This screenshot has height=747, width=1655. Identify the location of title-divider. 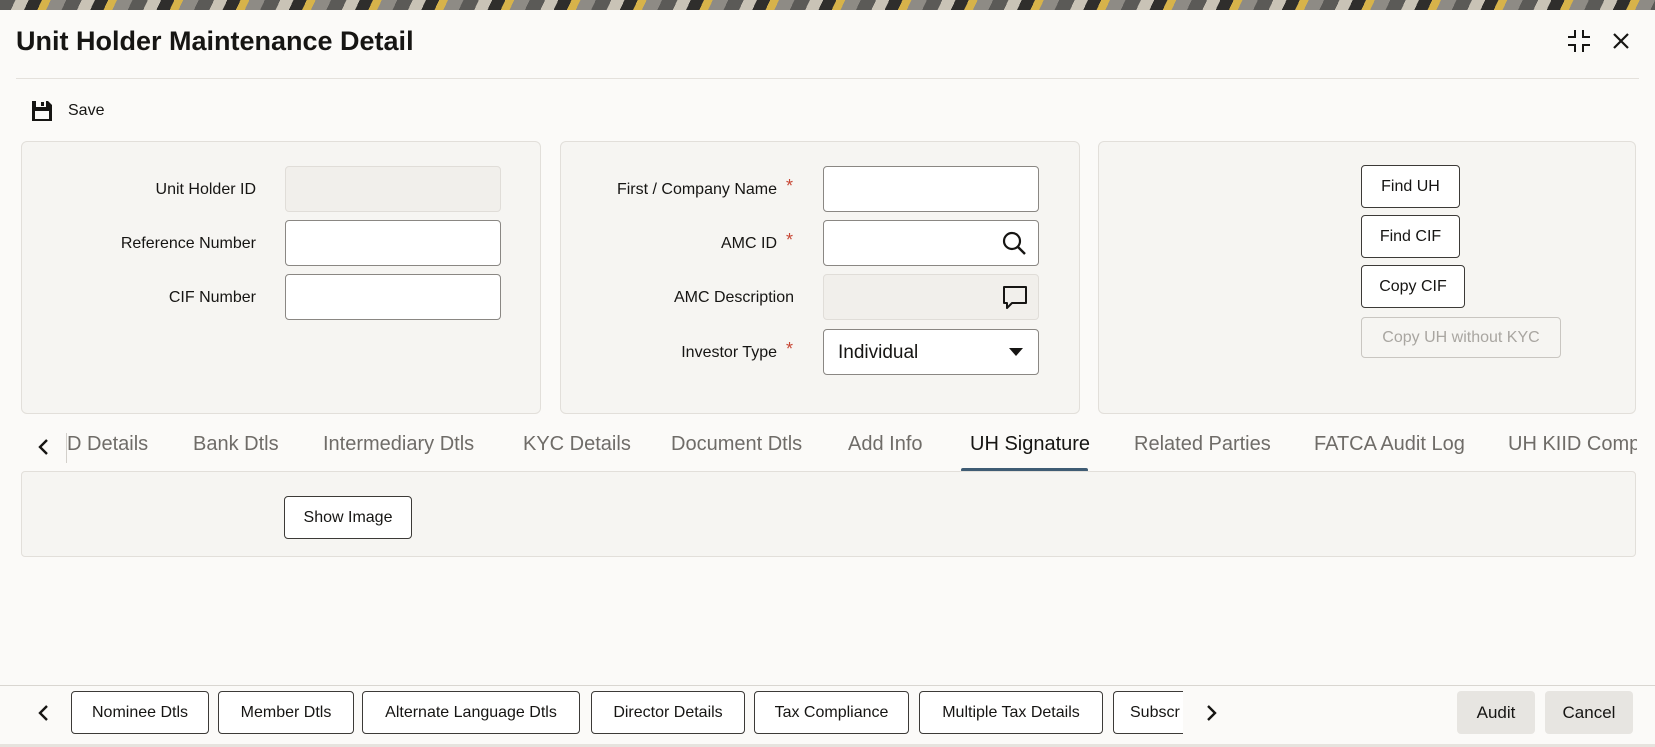
(827, 78).